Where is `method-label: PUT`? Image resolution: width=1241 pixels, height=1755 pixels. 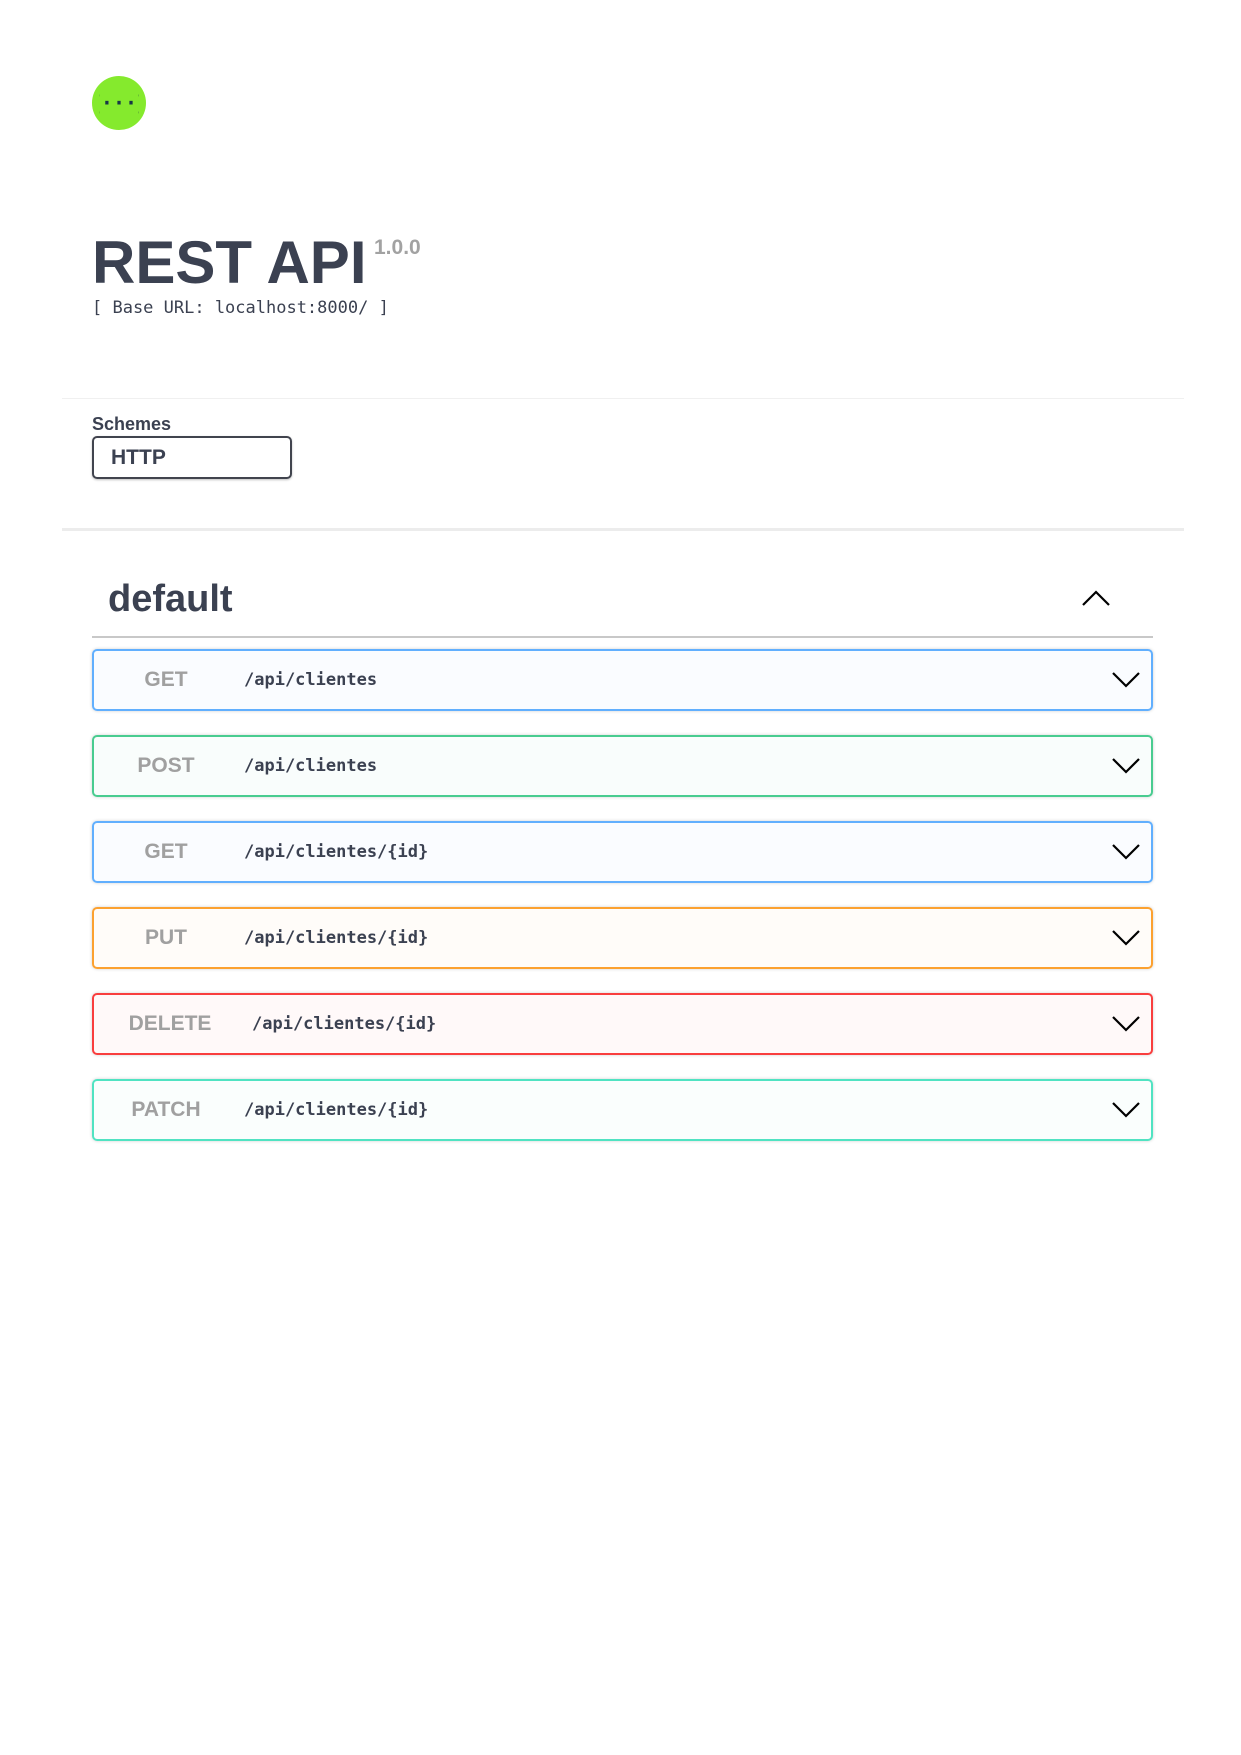 method-label: PUT is located at coordinates (166, 937).